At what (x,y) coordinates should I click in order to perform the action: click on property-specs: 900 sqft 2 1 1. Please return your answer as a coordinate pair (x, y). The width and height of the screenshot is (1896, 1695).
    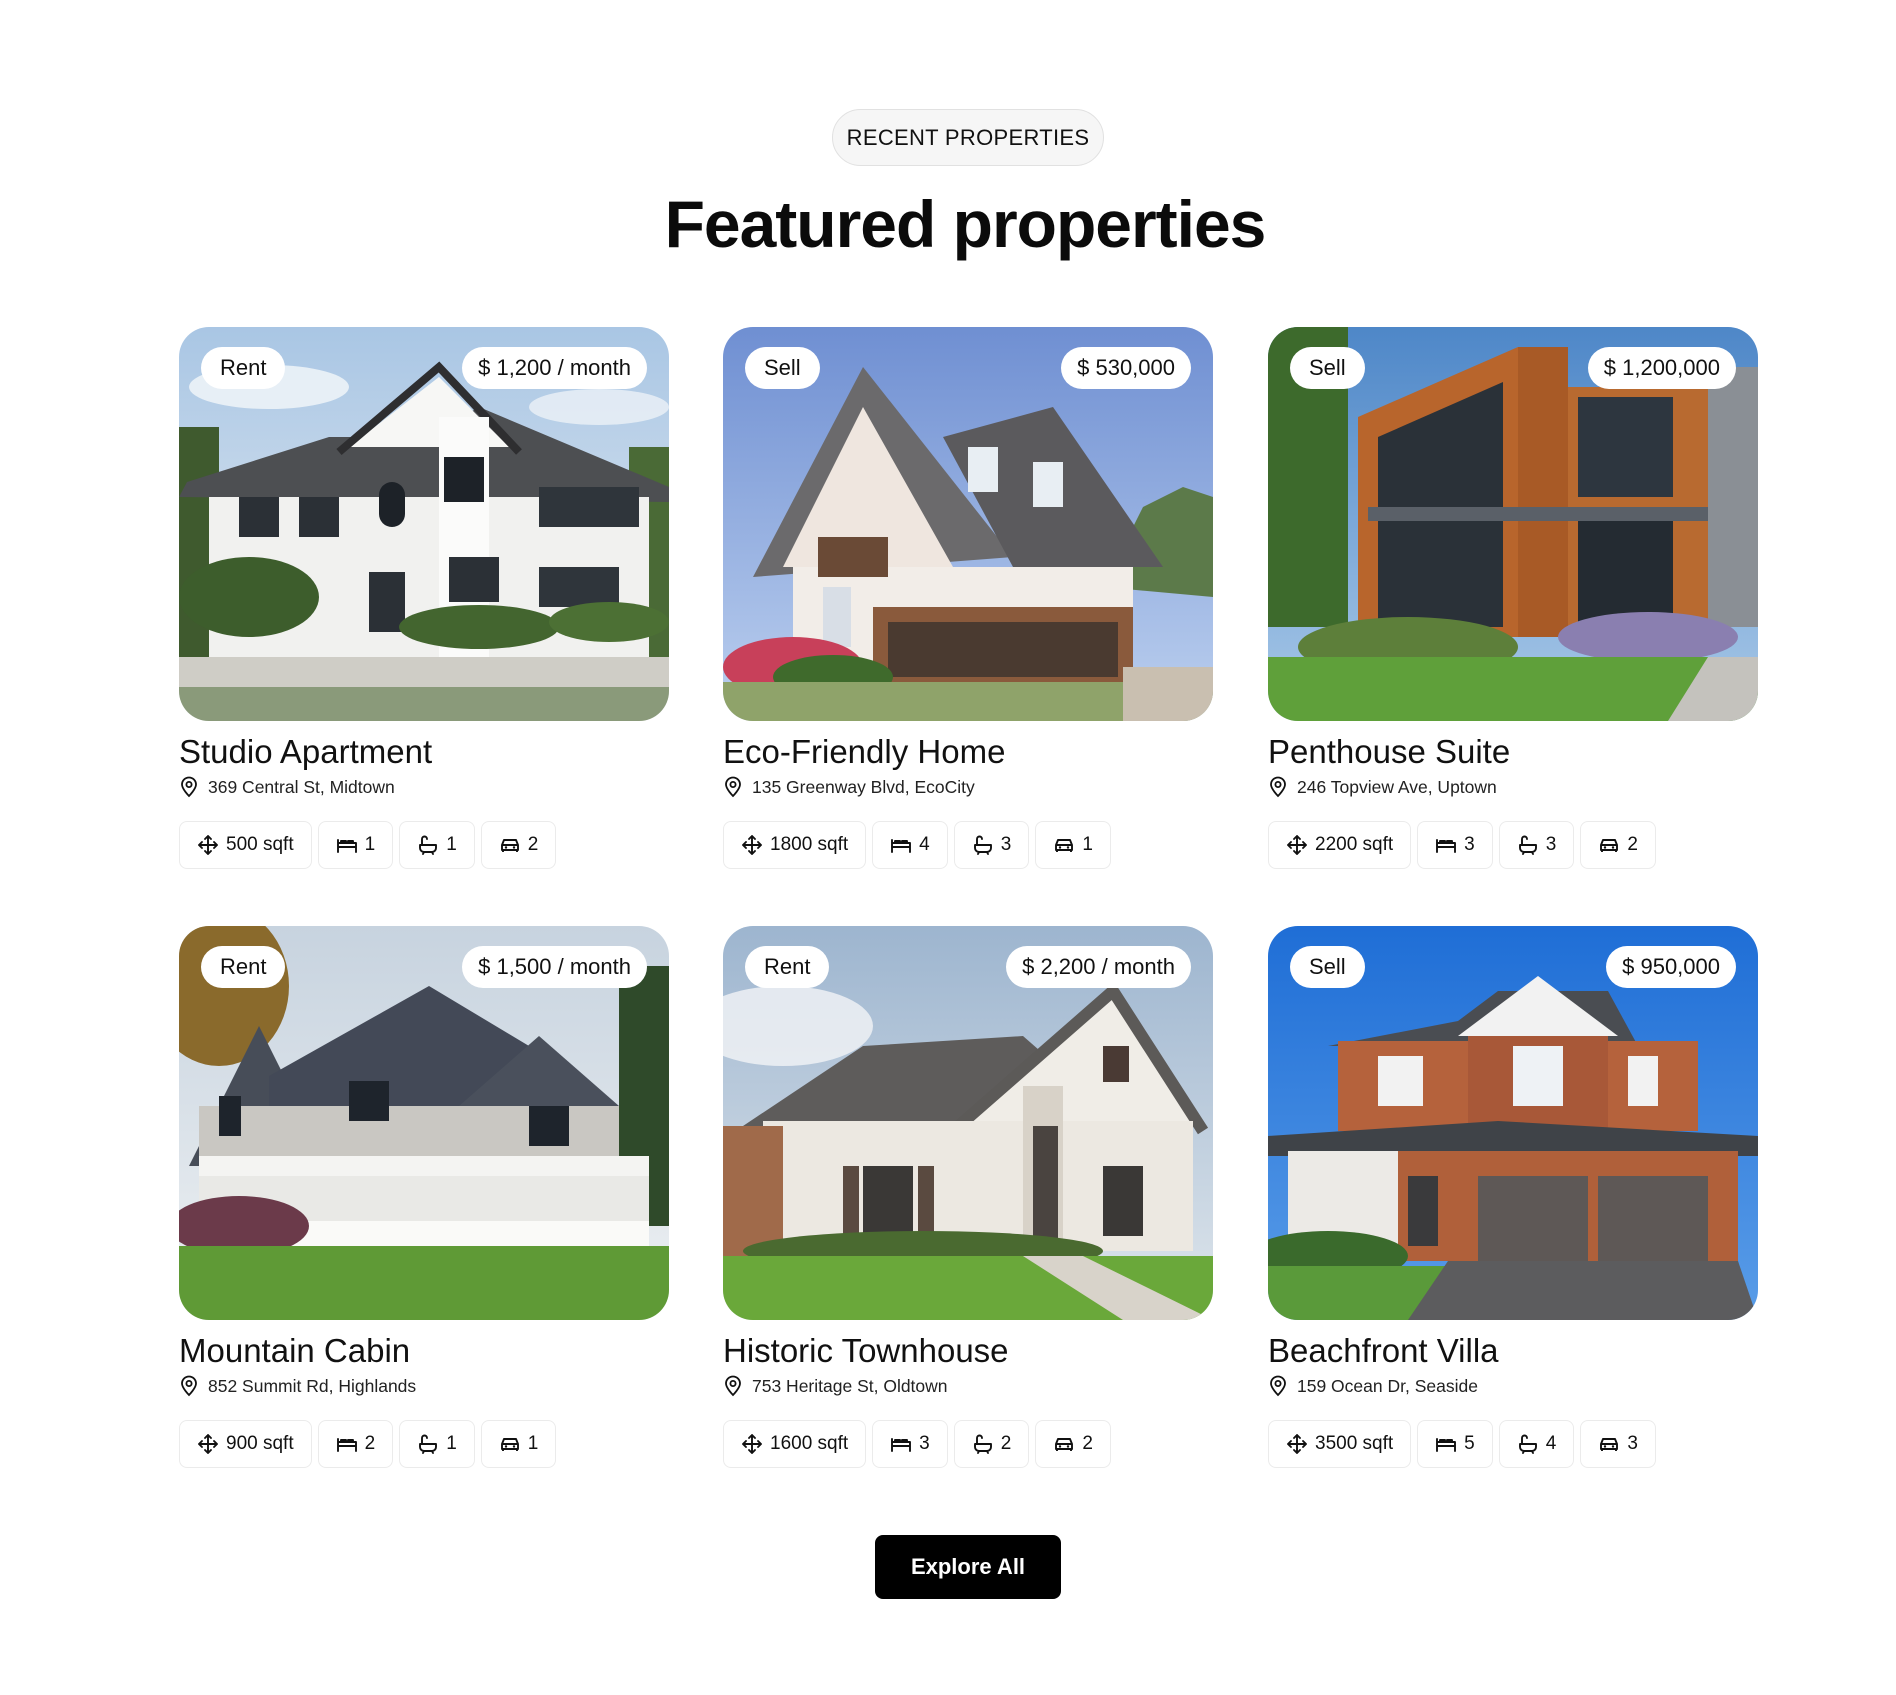
    Looking at the image, I should click on (424, 1444).